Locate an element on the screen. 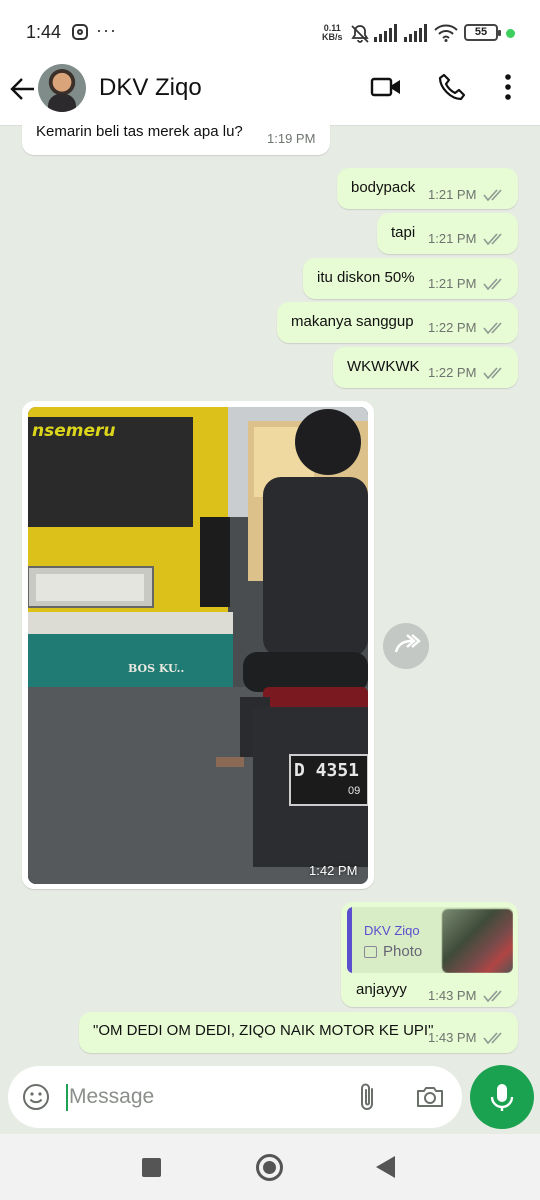 This screenshot has height=1200, width=540. home-icon is located at coordinates (269, 1167).